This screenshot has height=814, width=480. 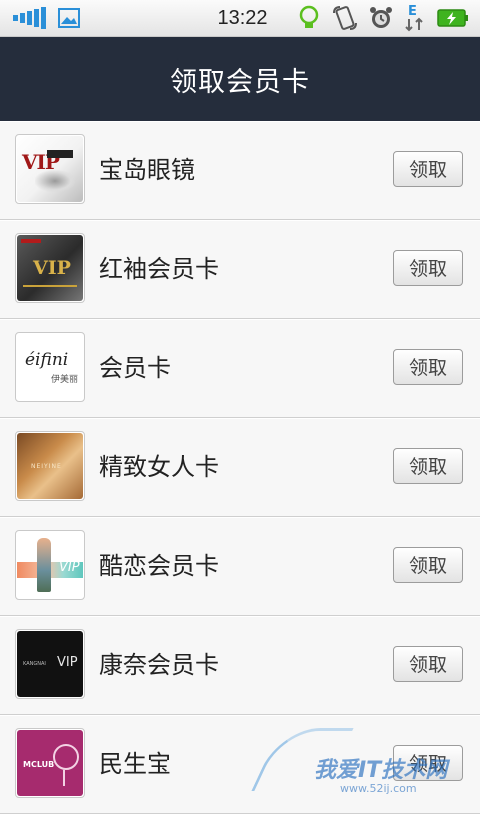 I want to click on list-item: MCLUB 民生宝 领取, so click(x=240, y=764).